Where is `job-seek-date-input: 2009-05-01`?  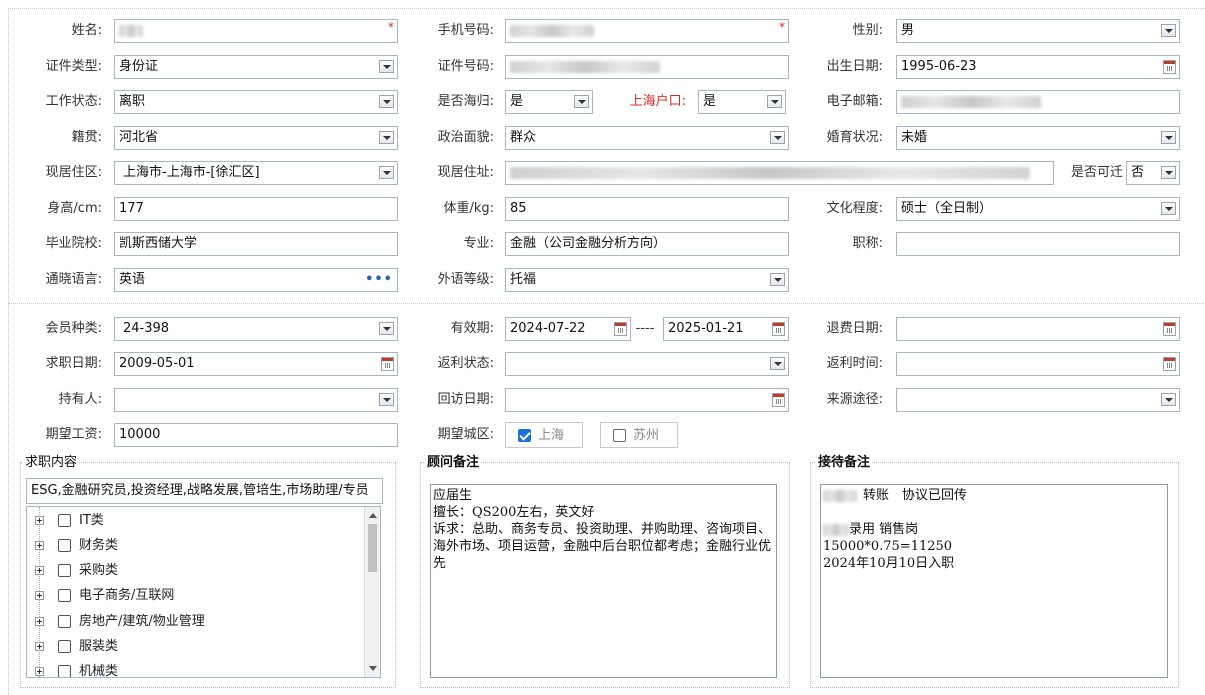
job-seek-date-input: 2009-05-01 is located at coordinates (256, 364).